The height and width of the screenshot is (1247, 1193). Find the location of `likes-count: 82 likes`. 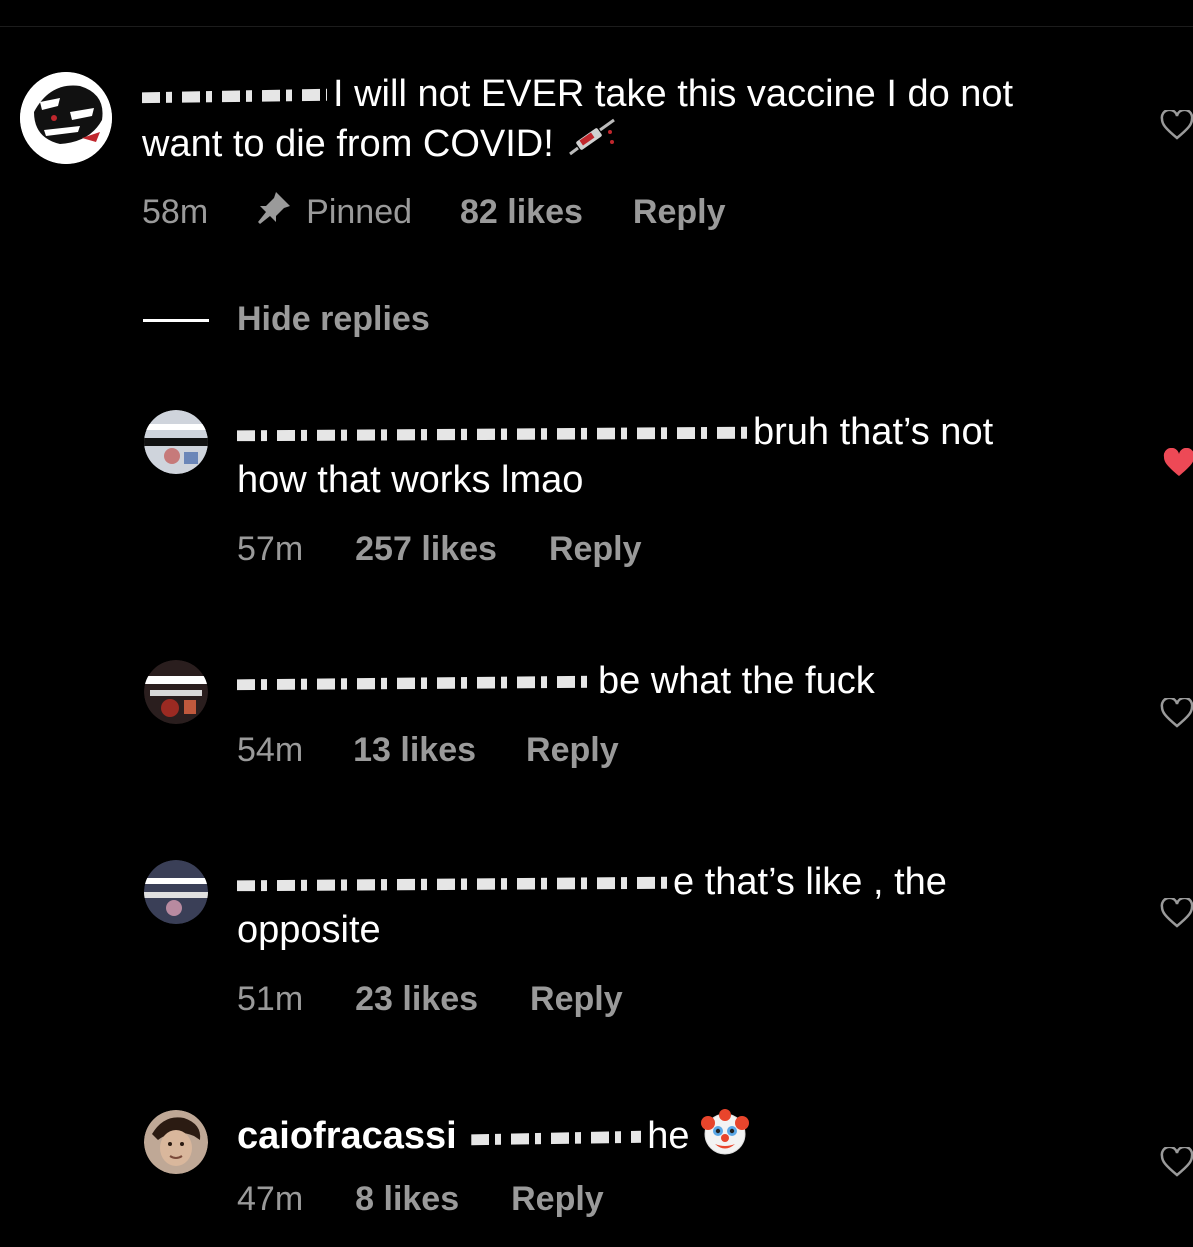

likes-count: 82 likes is located at coordinates (521, 212).